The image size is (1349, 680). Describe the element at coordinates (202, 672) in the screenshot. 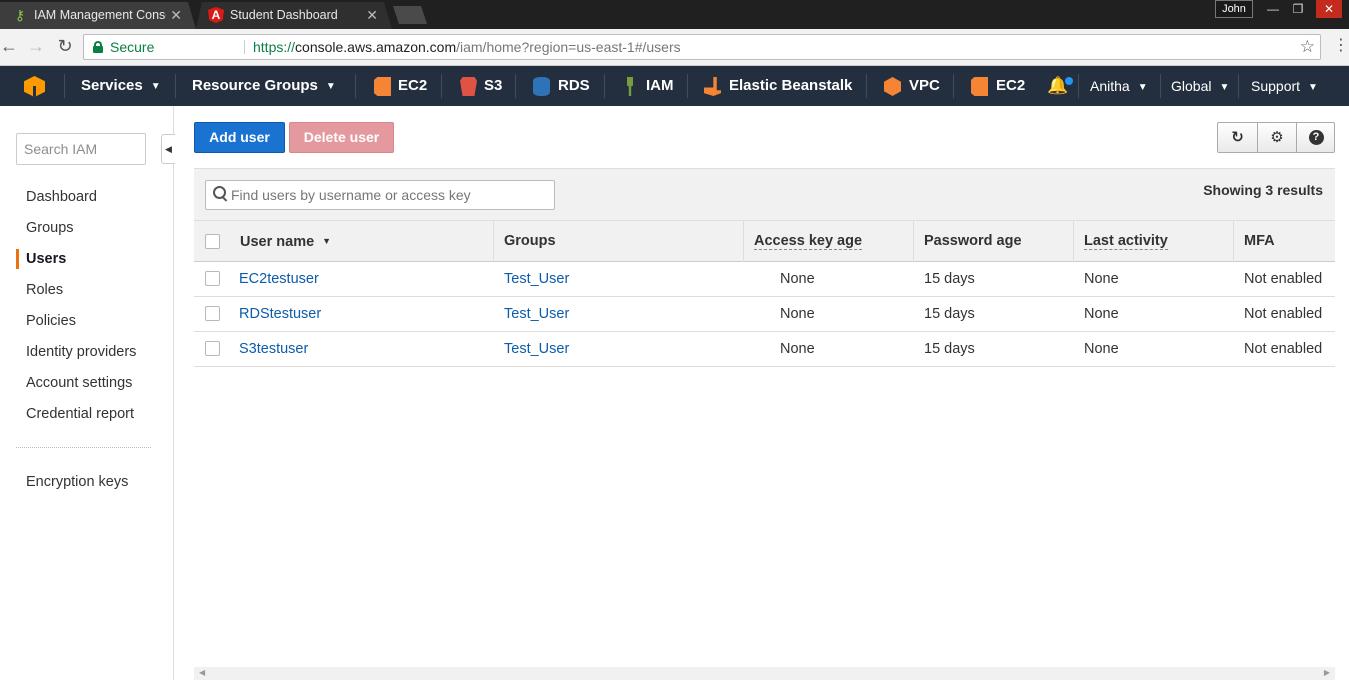

I see `scroll-left-icon: ◀` at that location.